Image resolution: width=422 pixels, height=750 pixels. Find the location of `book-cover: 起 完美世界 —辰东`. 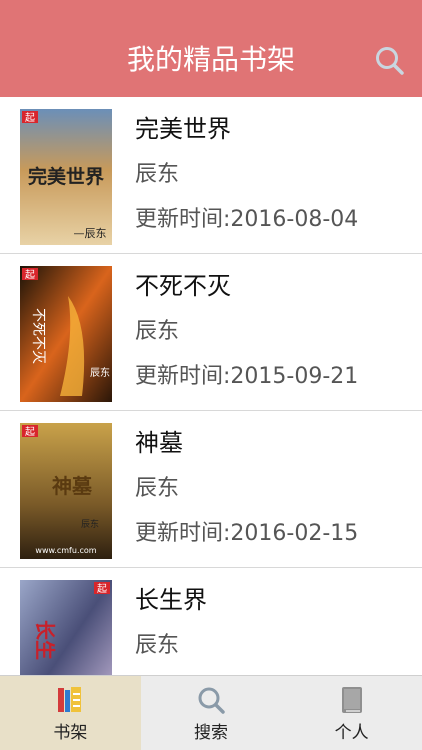

book-cover: 起 完美世界 —辰东 is located at coordinates (66, 177).